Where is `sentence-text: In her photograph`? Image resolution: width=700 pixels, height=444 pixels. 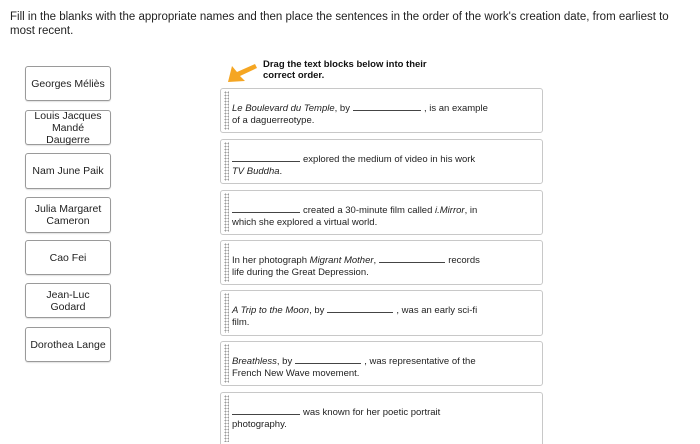 sentence-text: In her photograph is located at coordinates (270, 260).